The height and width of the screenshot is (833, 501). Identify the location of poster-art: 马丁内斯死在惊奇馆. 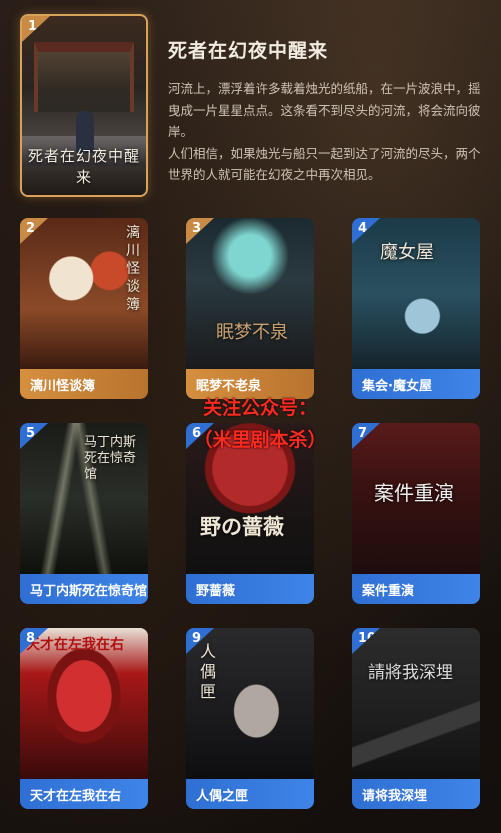
(84, 498).